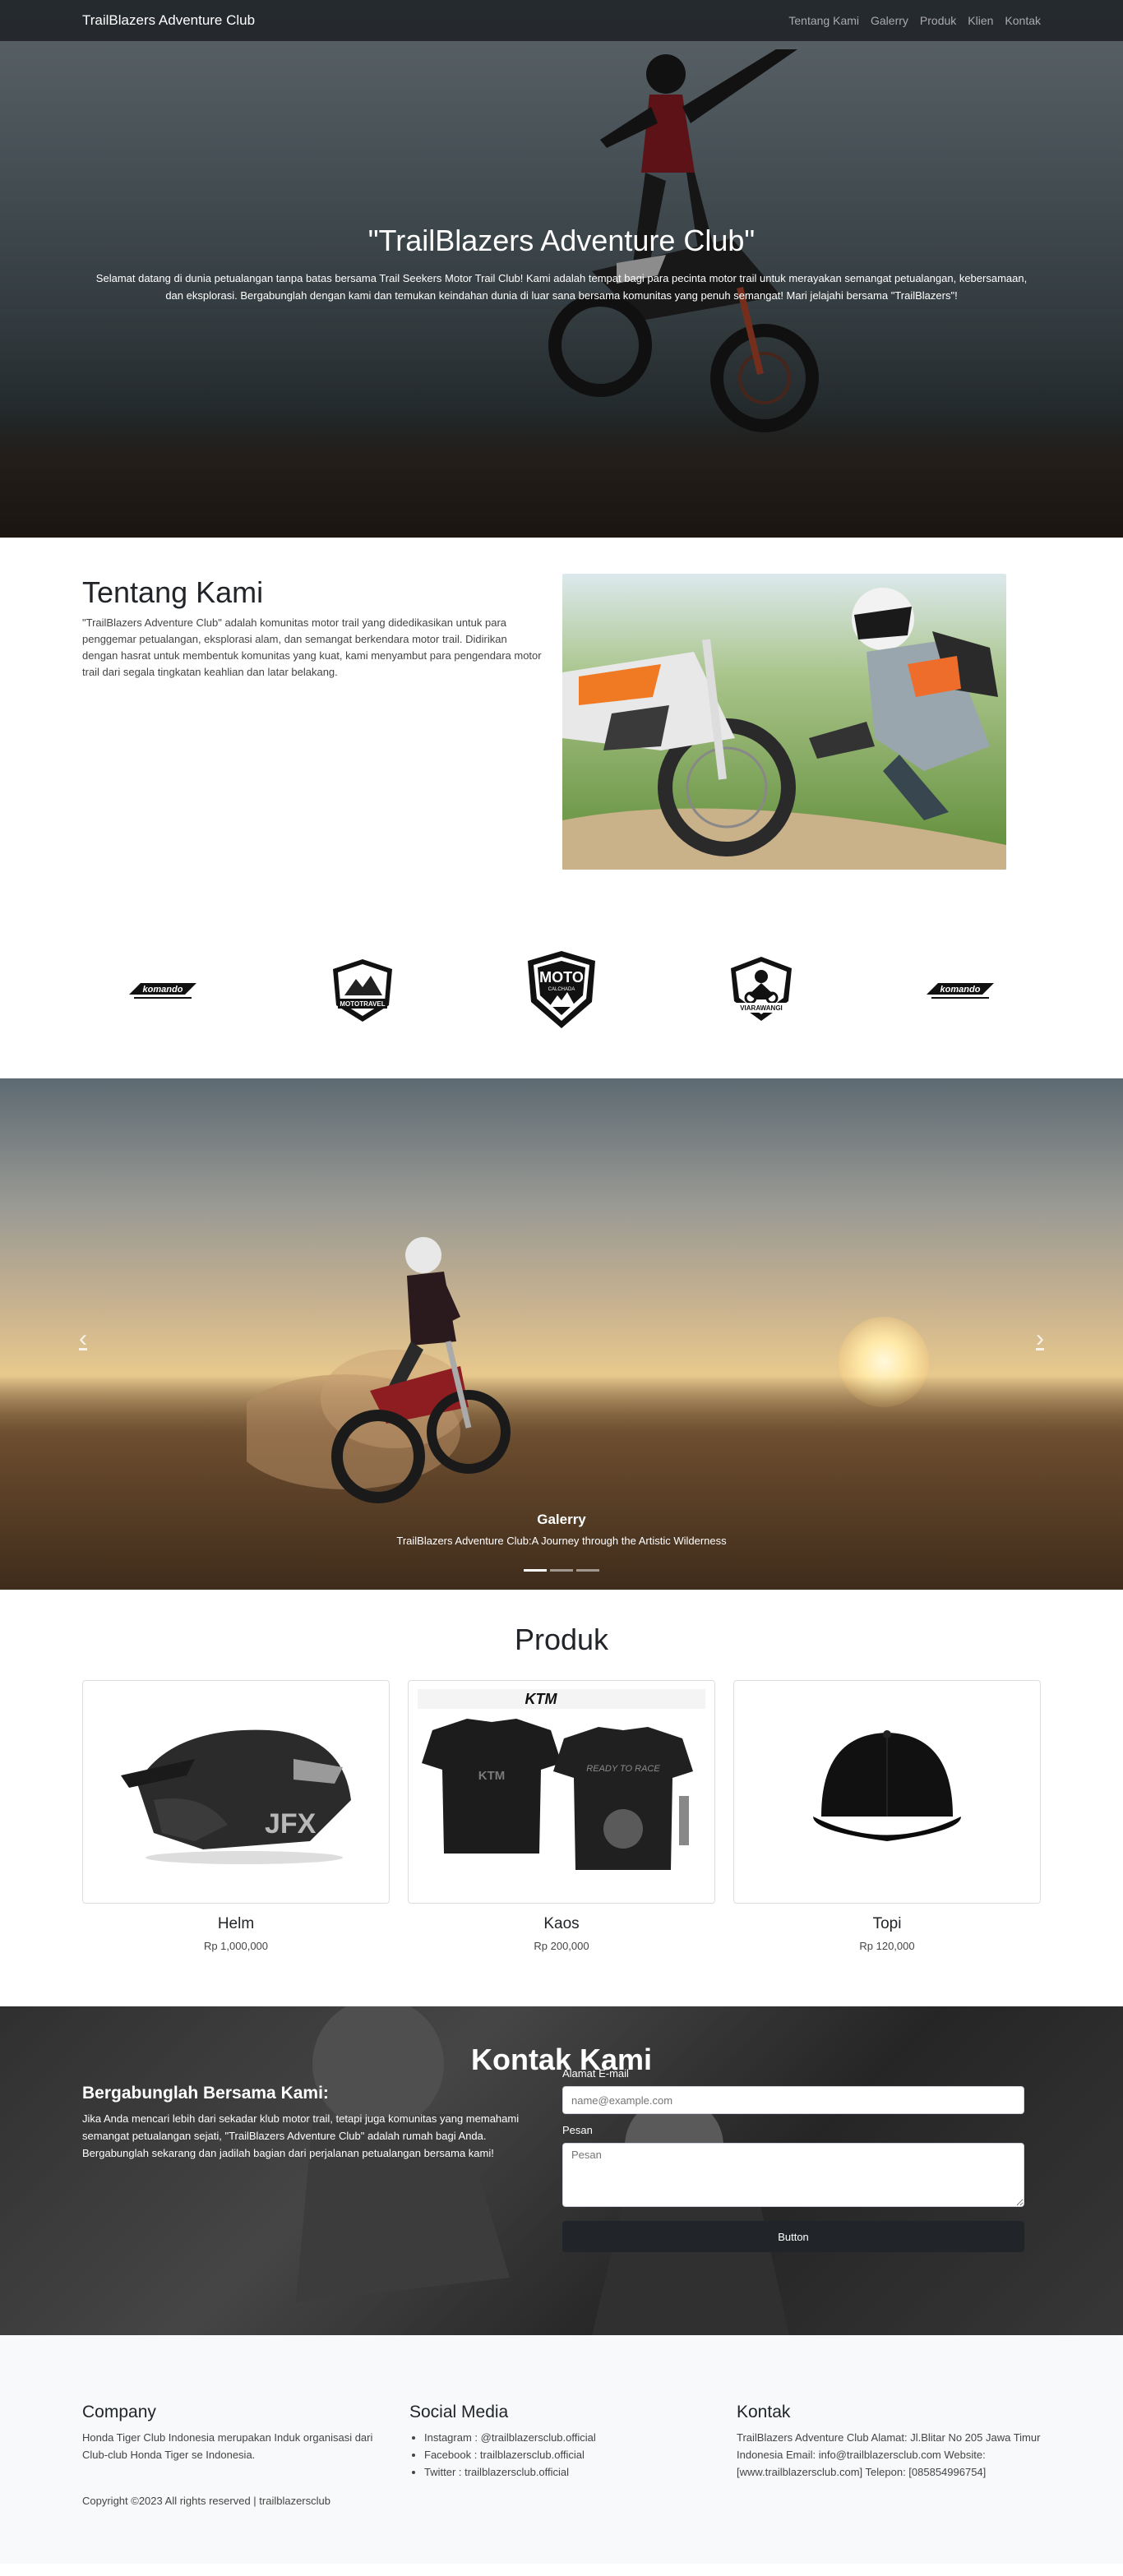  I want to click on product-price-topi: Rp 120,000, so click(887, 1946).